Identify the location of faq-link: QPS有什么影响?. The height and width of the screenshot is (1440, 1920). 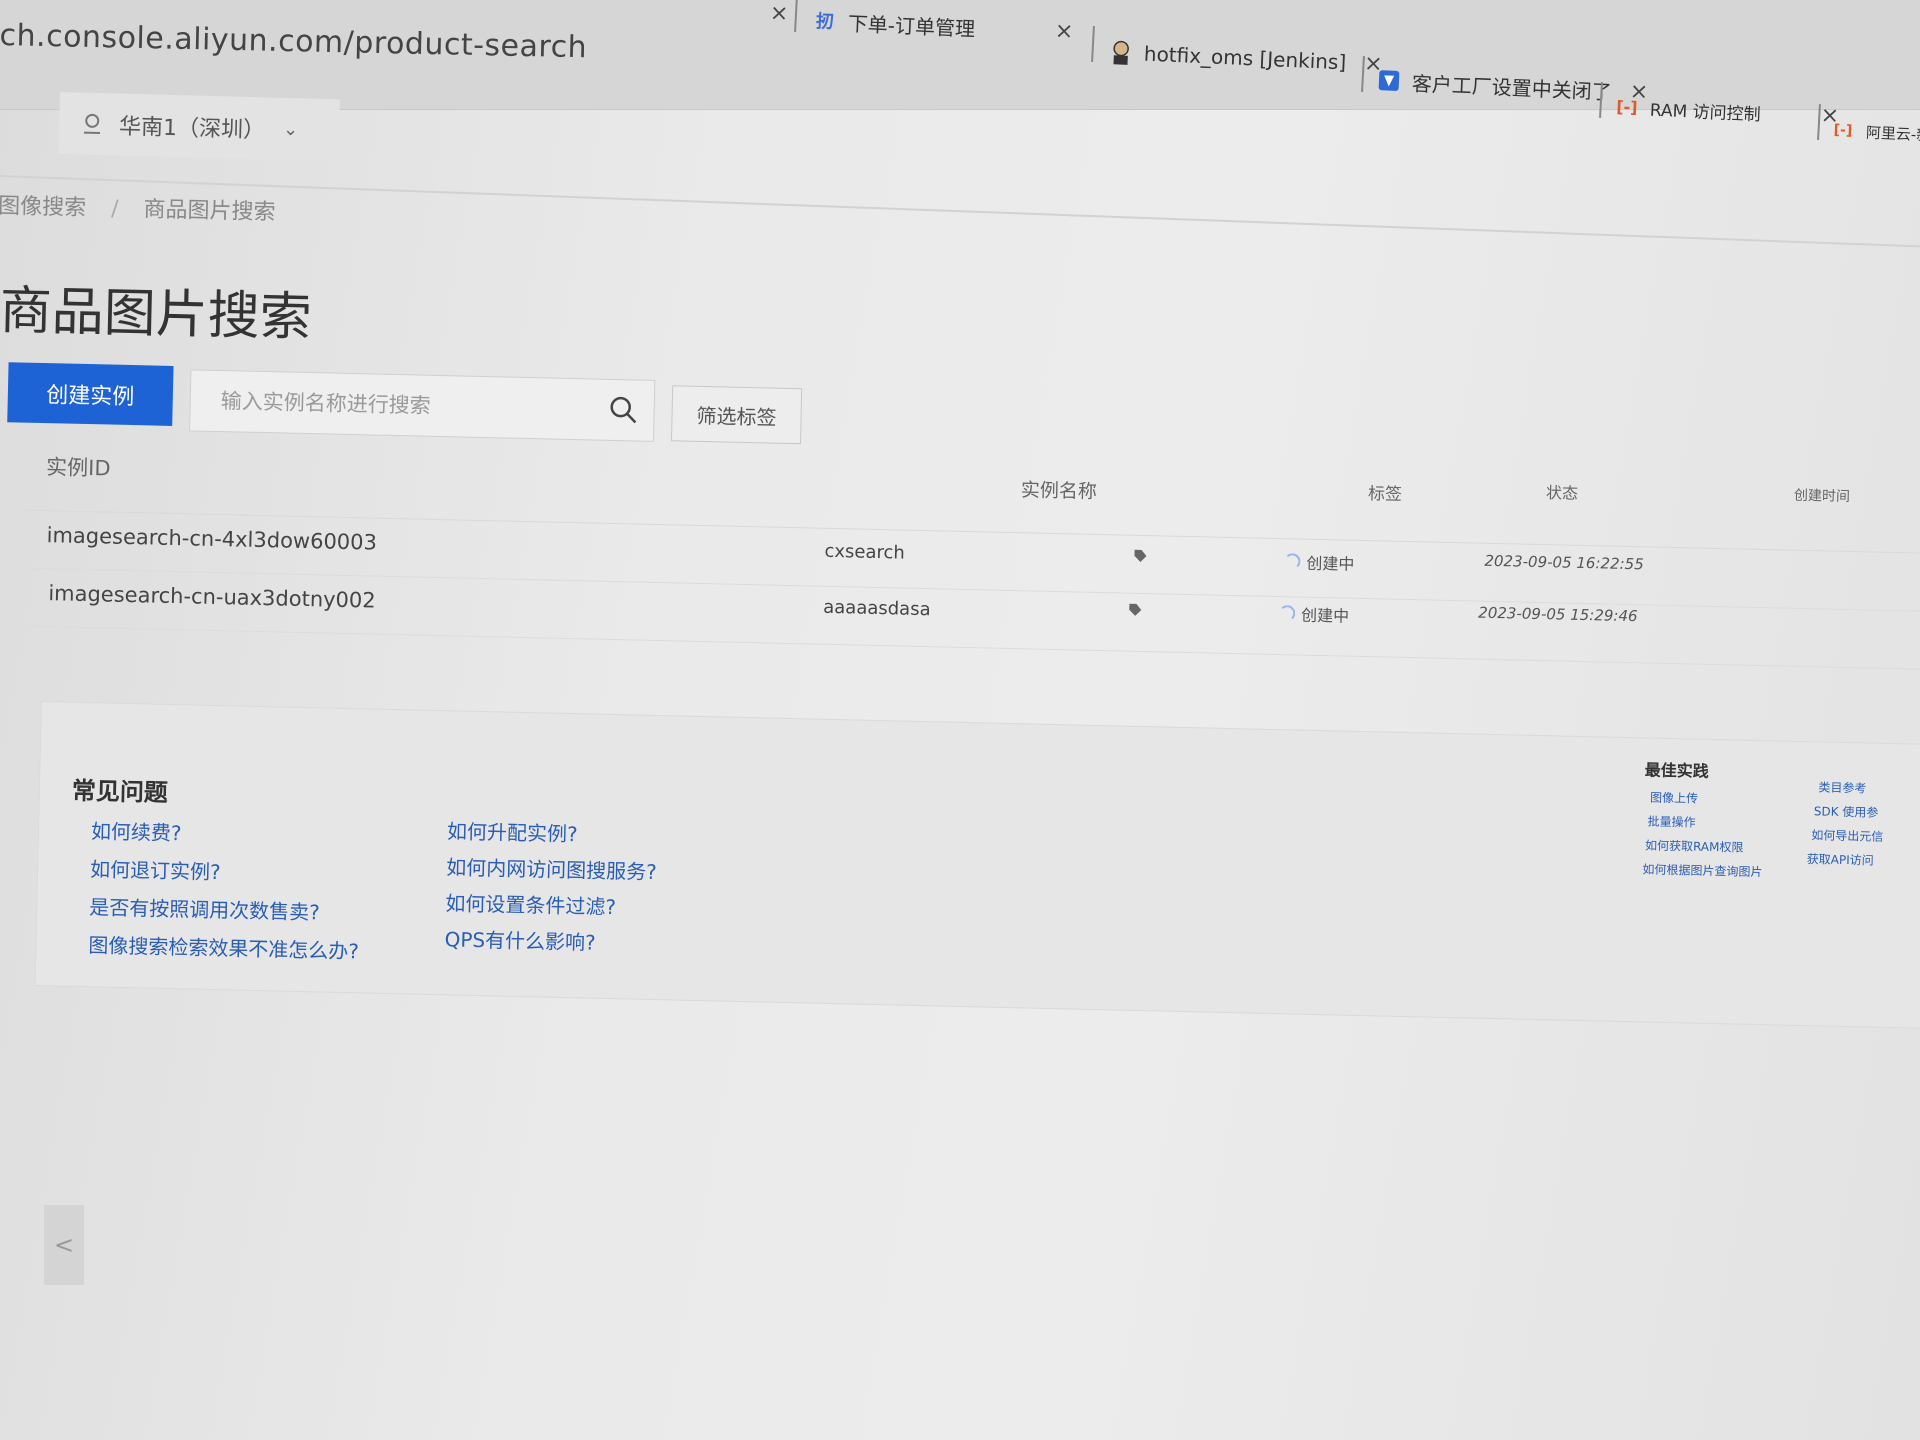
(520, 939).